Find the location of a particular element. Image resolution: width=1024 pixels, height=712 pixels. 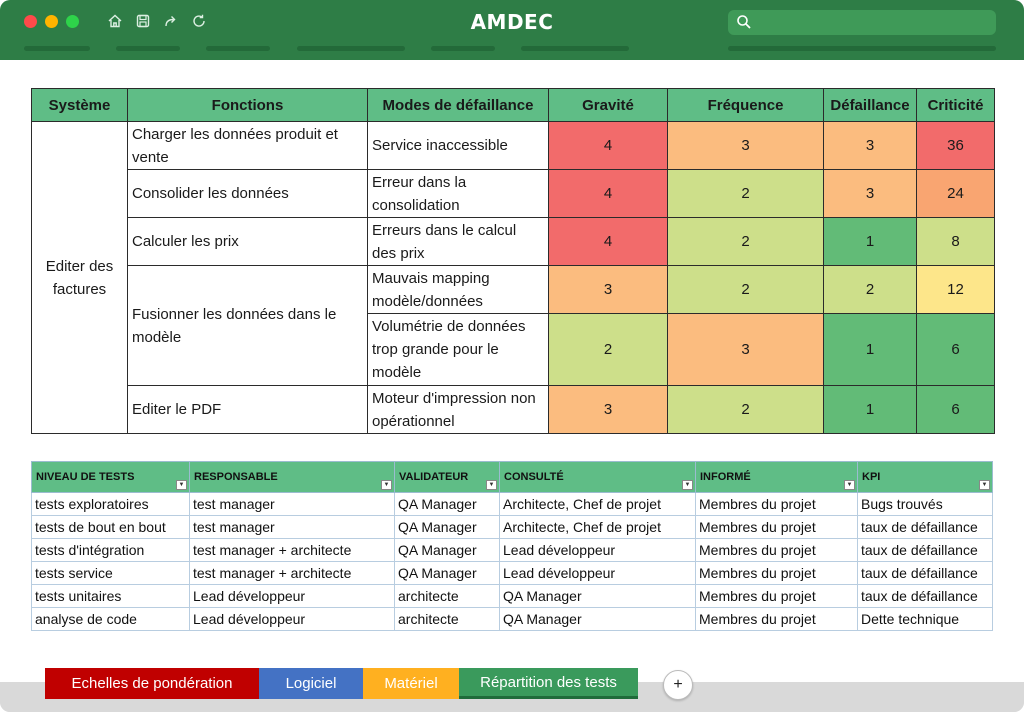

mode-cell: Erreurs dans le calcul des prix is located at coordinates (458, 241).